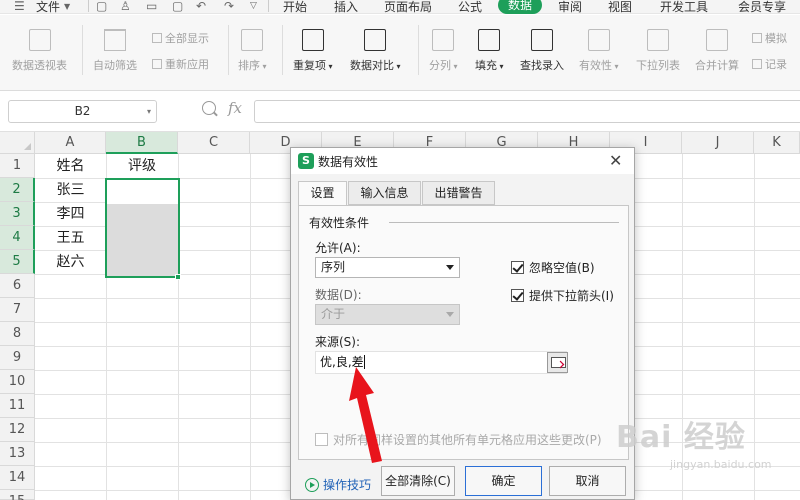 Image resolution: width=800 pixels, height=500 pixels. What do you see at coordinates (17, 358) in the screenshot?
I see `row-header: 9` at bounding box center [17, 358].